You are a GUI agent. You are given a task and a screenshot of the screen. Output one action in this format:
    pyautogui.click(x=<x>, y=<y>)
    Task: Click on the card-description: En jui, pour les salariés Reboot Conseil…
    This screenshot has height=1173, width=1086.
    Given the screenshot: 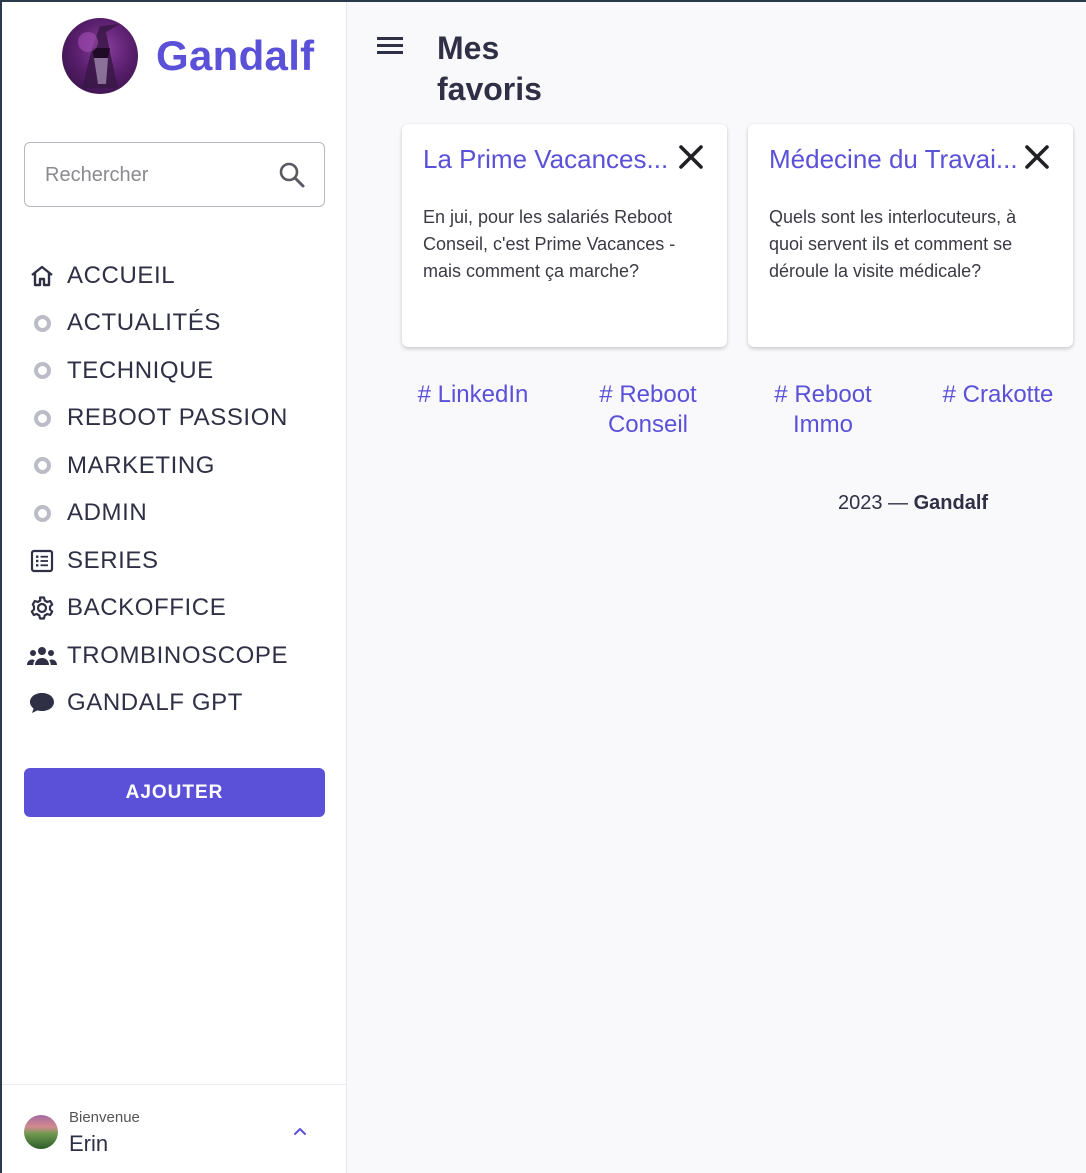 What is the action you would take?
    pyautogui.click(x=549, y=244)
    